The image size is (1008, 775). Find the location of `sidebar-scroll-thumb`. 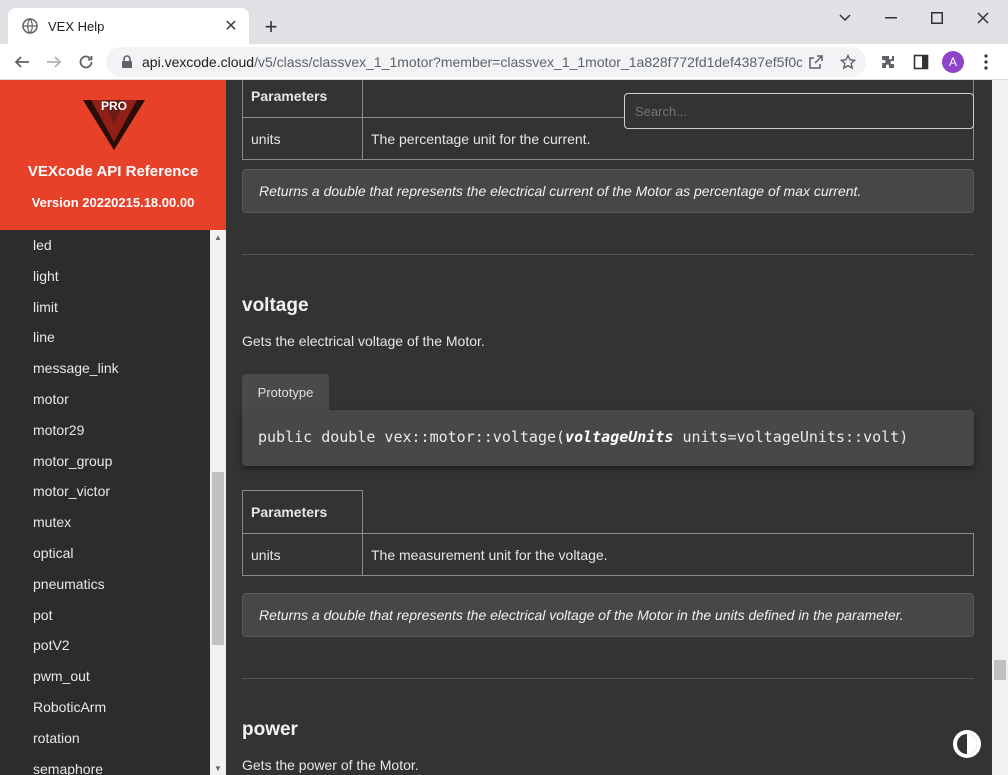

sidebar-scroll-thumb is located at coordinates (218, 558).